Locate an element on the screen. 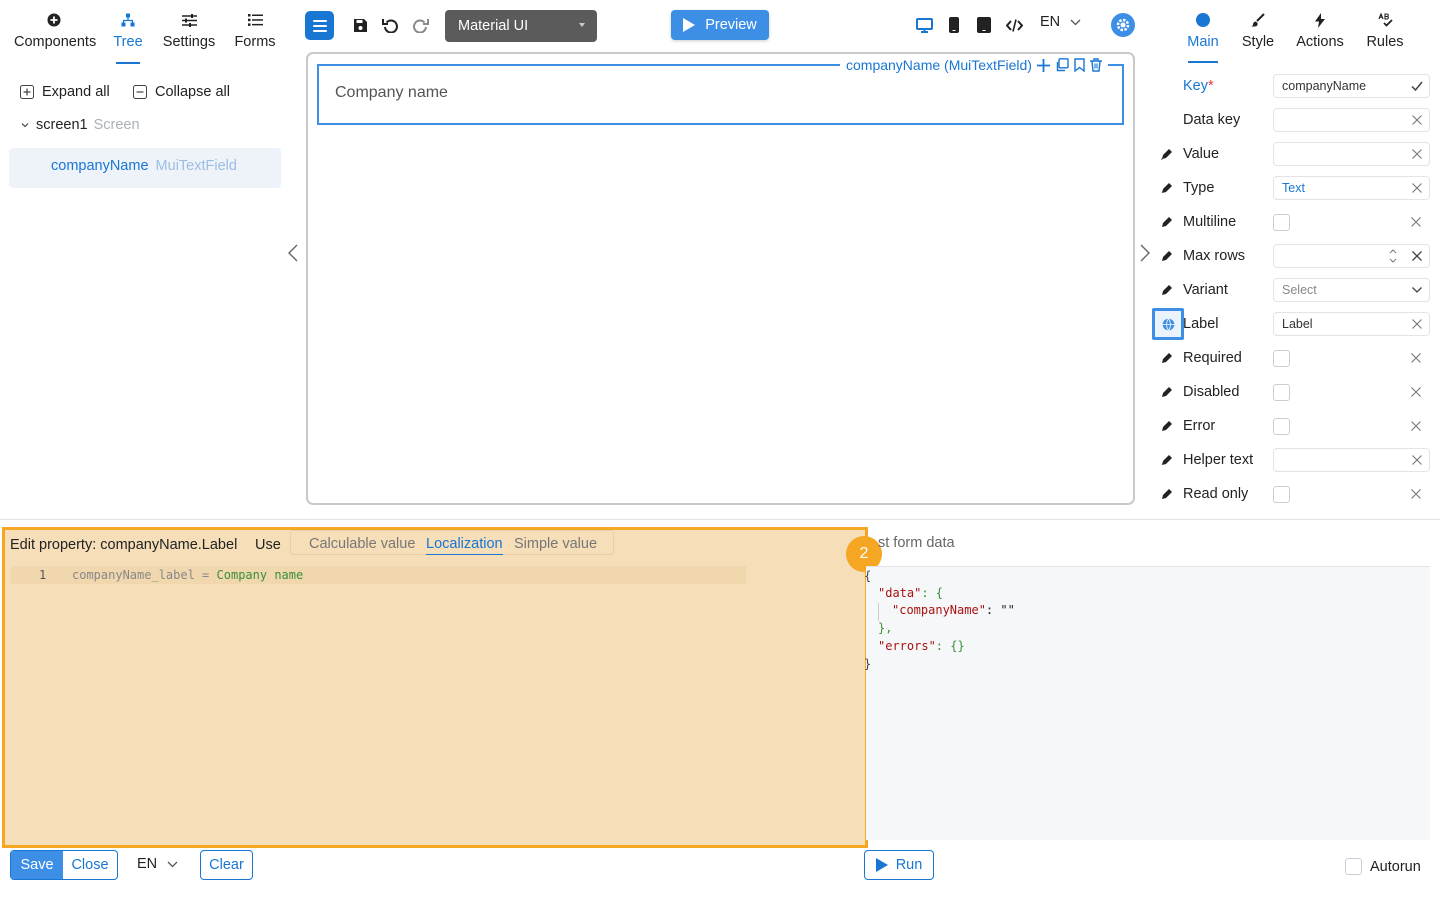 The height and width of the screenshot is (900, 1440). localization-toggle is located at coordinates (1168, 324).